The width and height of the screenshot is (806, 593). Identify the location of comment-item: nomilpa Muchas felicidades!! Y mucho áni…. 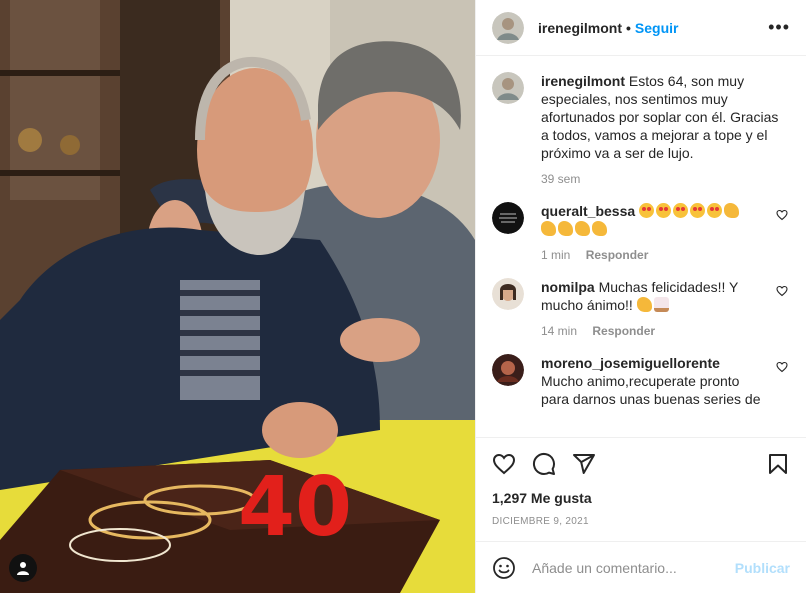
(641, 309).